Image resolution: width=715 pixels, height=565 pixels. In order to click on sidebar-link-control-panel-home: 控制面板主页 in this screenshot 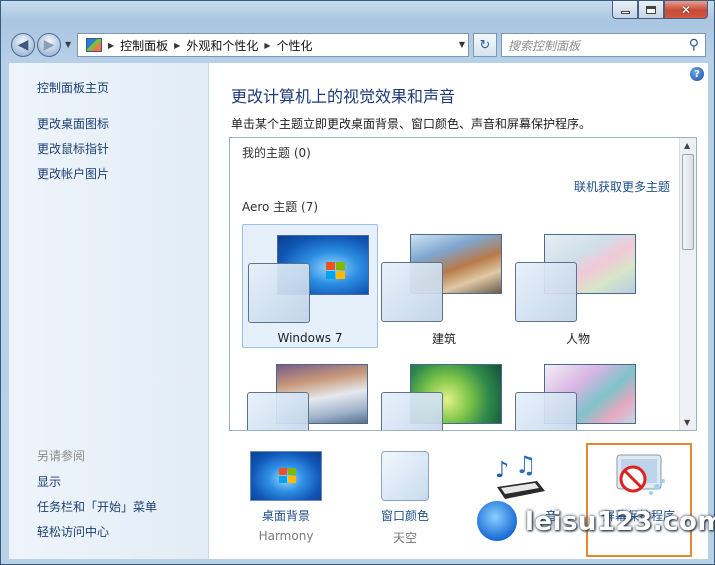, I will do `click(73, 87)`.